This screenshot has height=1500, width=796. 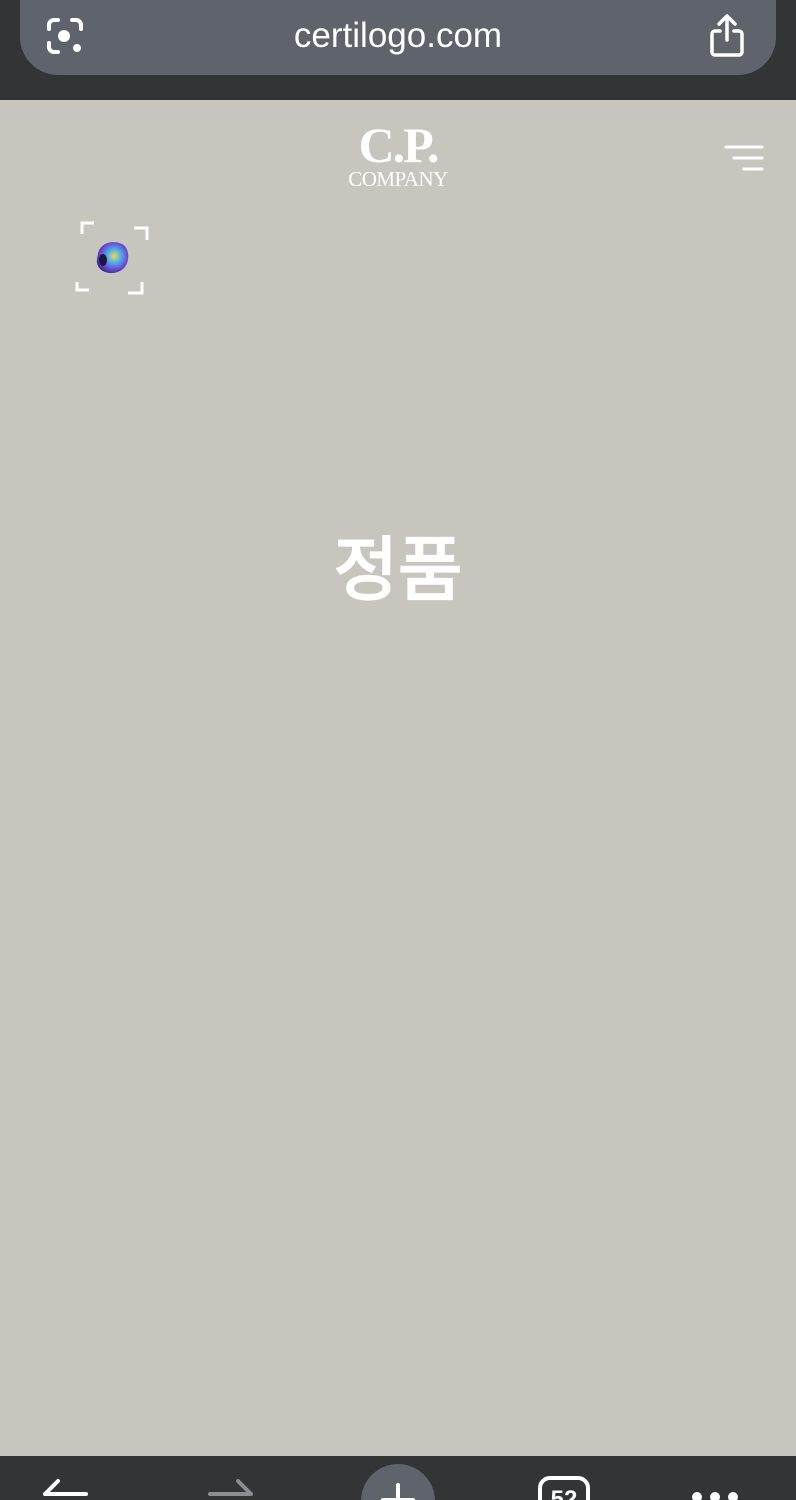 What do you see at coordinates (112, 258) in the screenshot?
I see `scan-frame-icon` at bounding box center [112, 258].